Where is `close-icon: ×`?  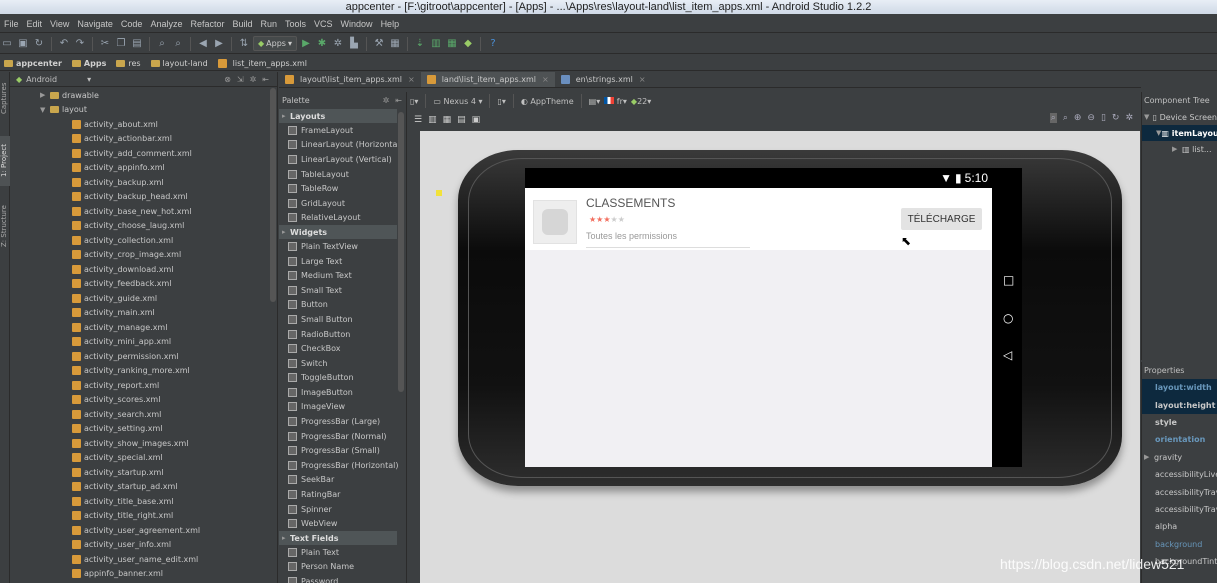
close-icon: × is located at coordinates (642, 79).